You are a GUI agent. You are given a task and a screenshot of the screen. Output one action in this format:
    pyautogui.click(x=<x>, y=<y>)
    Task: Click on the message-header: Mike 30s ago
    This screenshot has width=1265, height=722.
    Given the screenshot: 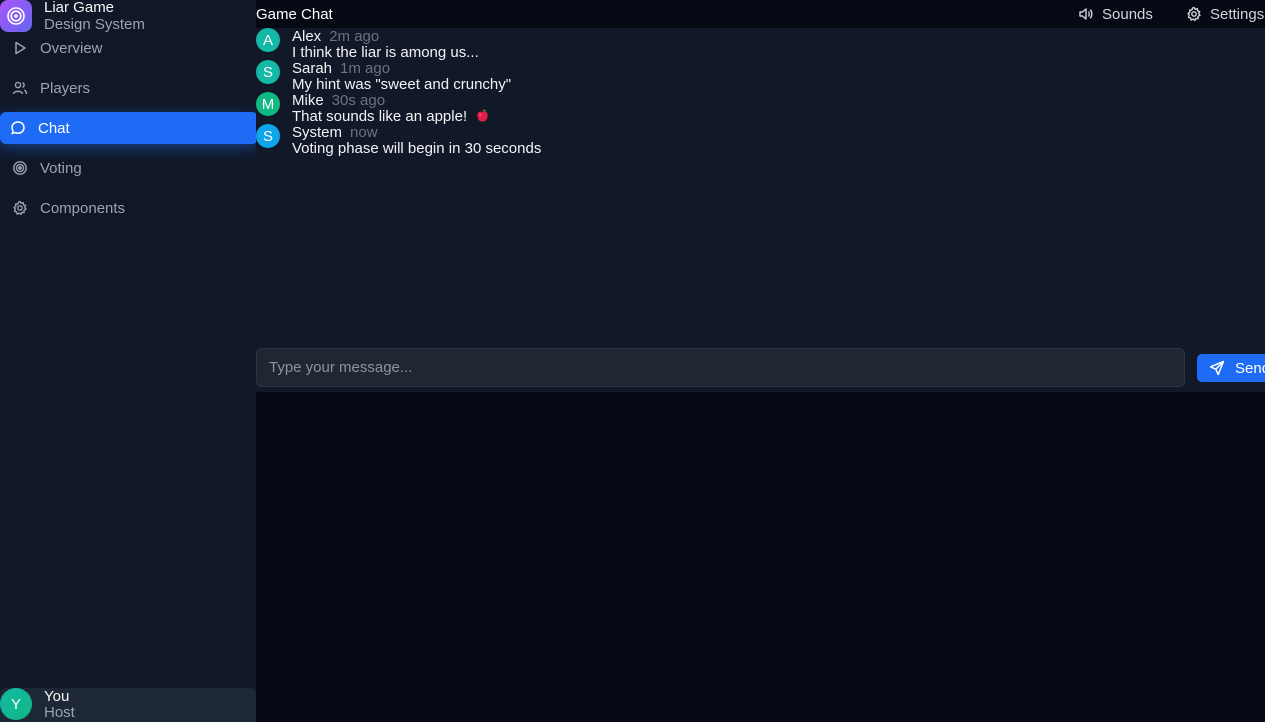 What is the action you would take?
    pyautogui.click(x=338, y=100)
    